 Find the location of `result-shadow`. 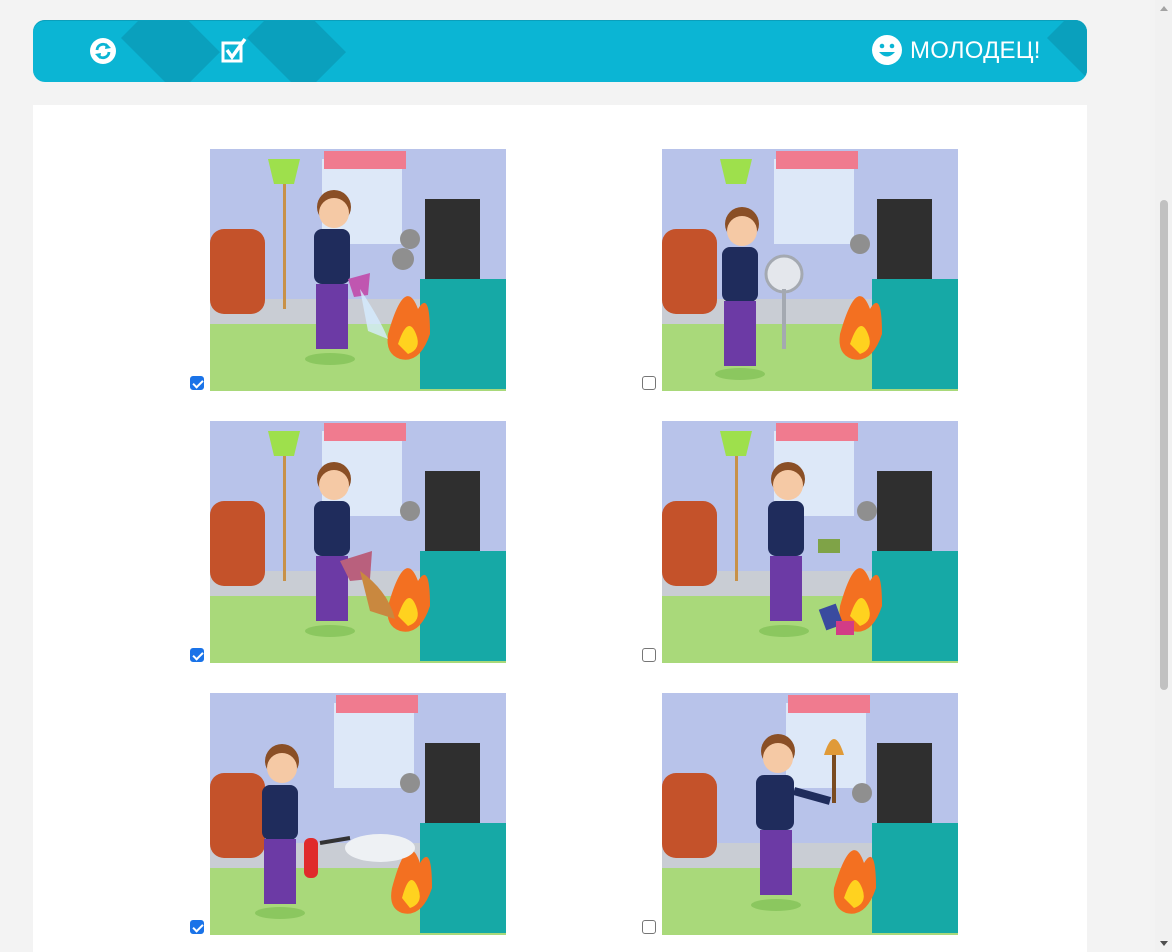

result-shadow is located at coordinates (1067, 51).